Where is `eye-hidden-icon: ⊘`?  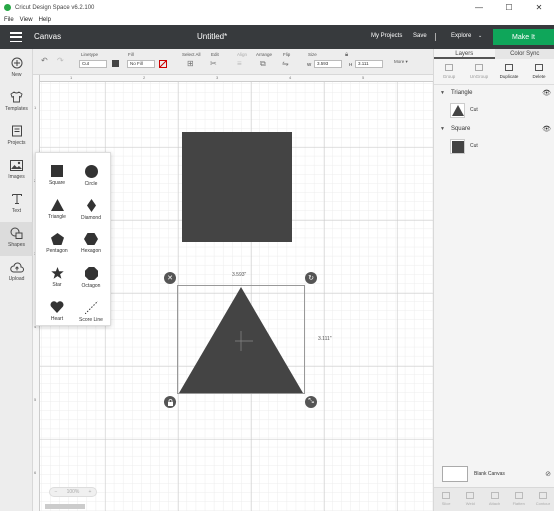
eye-hidden-icon: ⊘ is located at coordinates (548, 474).